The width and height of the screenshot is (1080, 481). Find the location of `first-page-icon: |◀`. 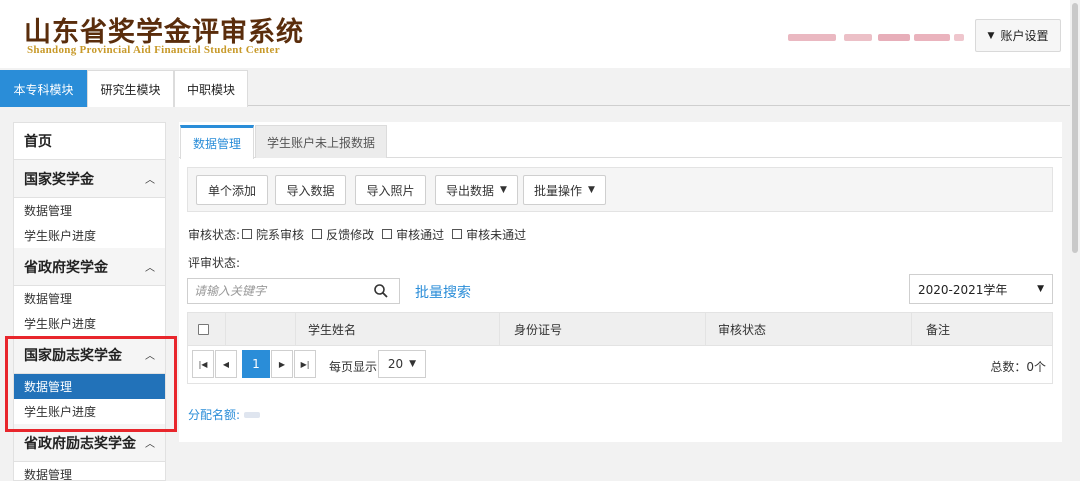

first-page-icon: |◀ is located at coordinates (203, 364).